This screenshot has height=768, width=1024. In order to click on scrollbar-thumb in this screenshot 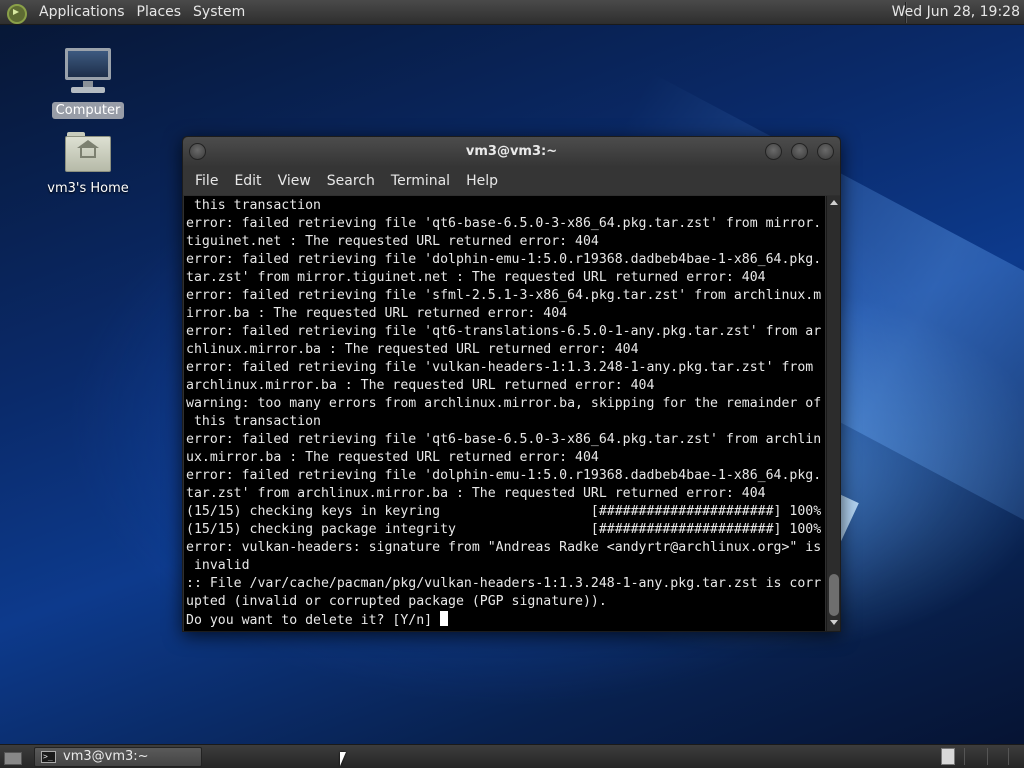, I will do `click(834, 595)`.